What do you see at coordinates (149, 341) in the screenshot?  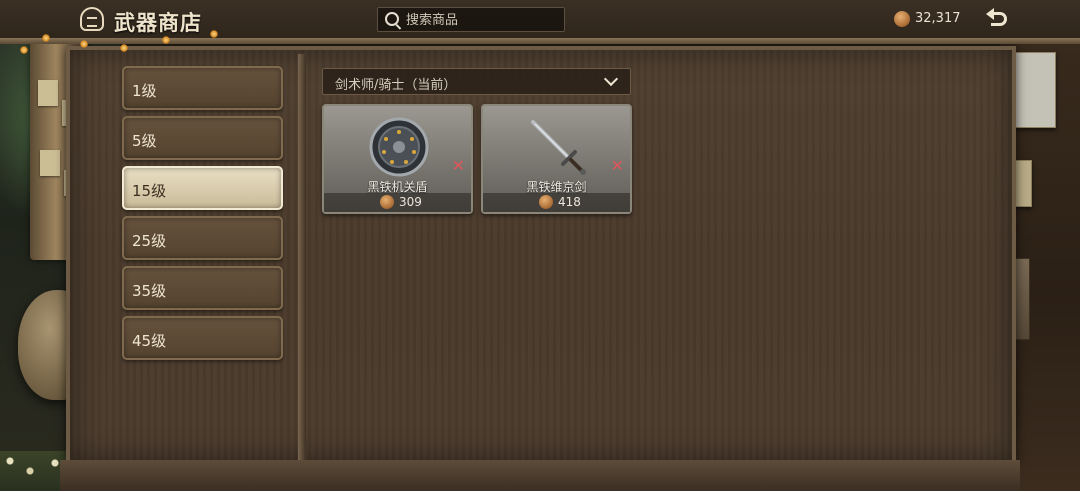 I see `level-tab-label: 45级` at bounding box center [149, 341].